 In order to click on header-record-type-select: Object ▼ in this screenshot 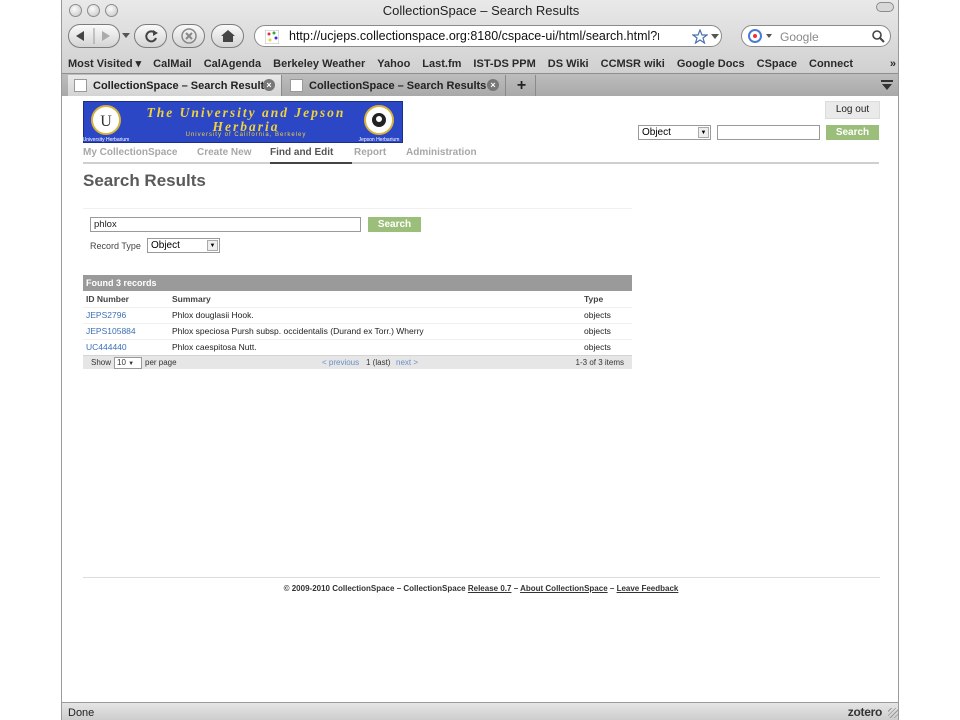, I will do `click(674, 132)`.